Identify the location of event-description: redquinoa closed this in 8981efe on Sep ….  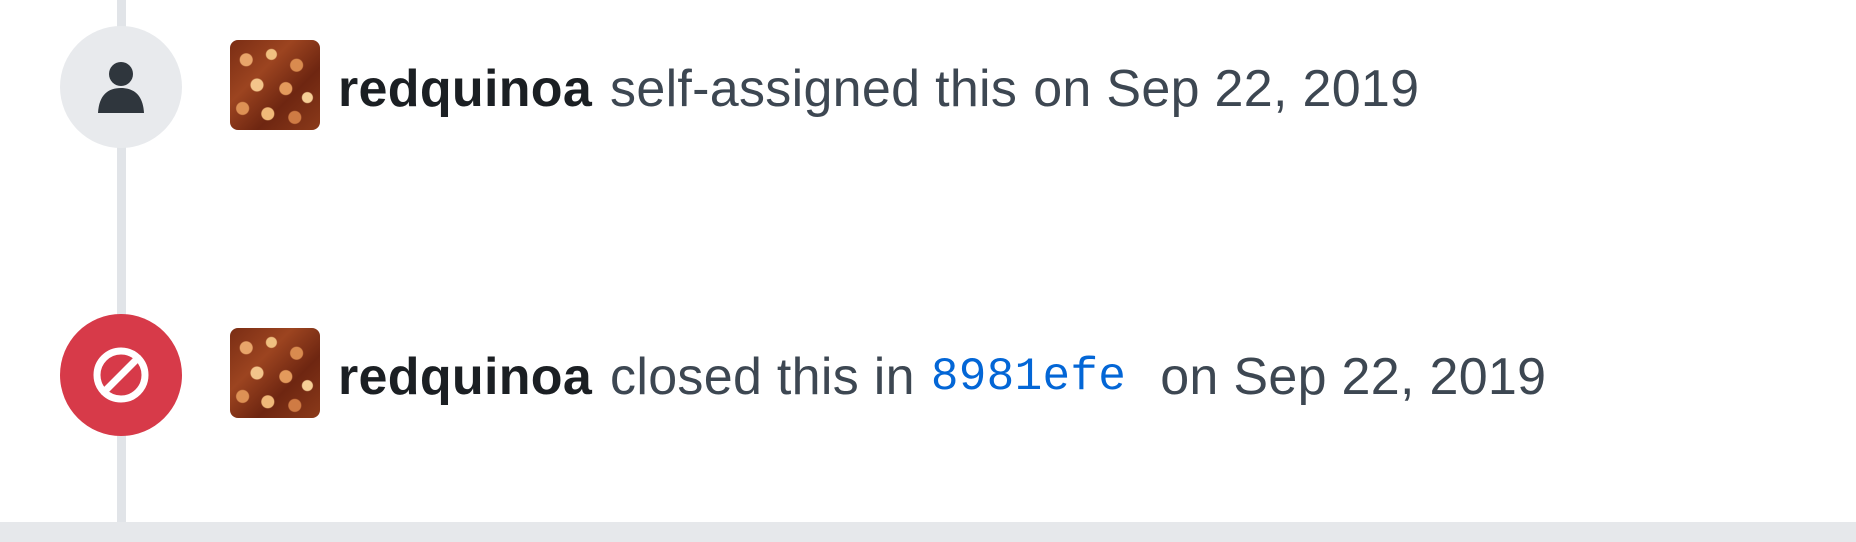
(942, 377).